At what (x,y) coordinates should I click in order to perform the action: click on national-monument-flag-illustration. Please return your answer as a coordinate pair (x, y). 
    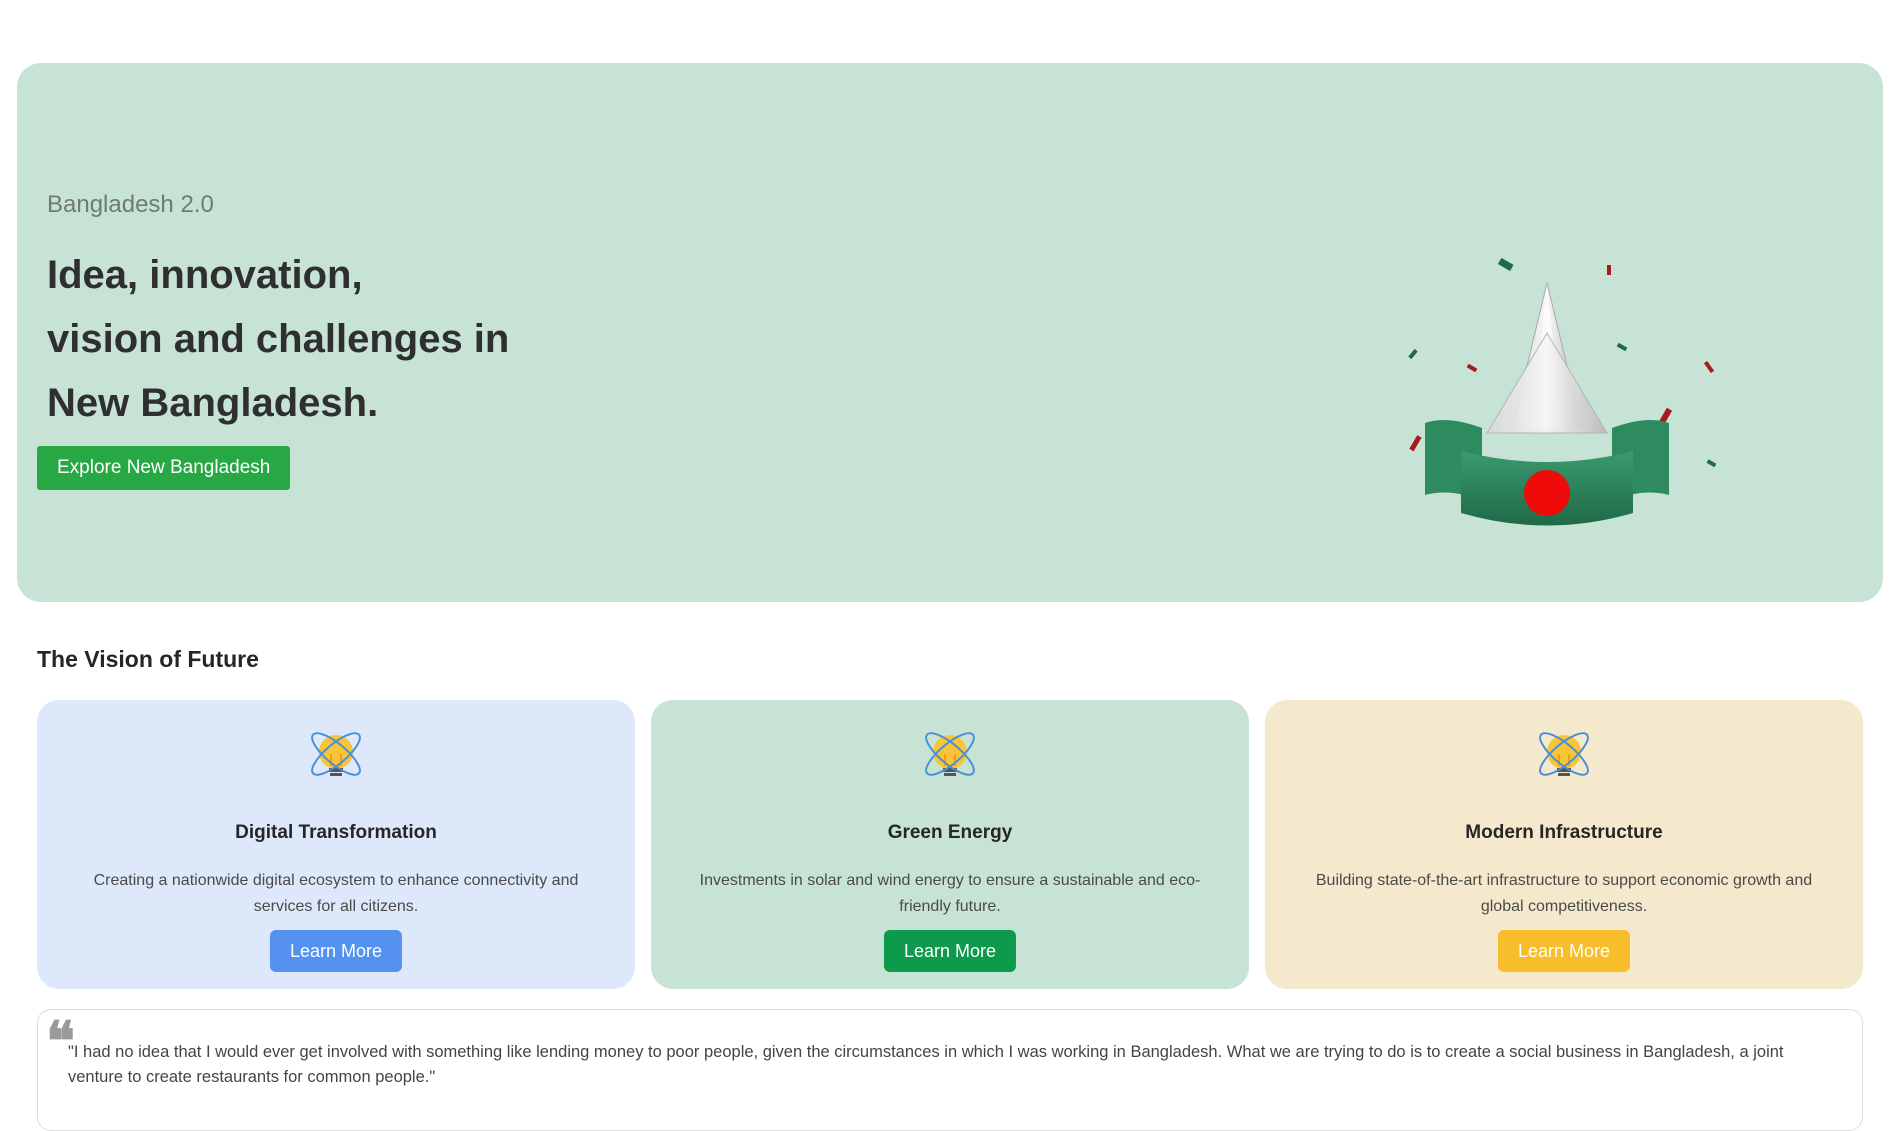
    Looking at the image, I should click on (1562, 391).